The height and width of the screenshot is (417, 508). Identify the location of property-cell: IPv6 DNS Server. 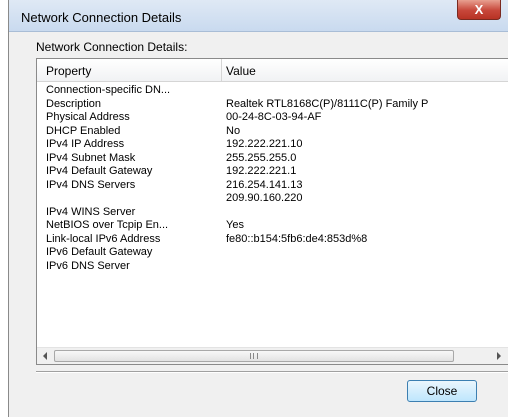
(88, 265).